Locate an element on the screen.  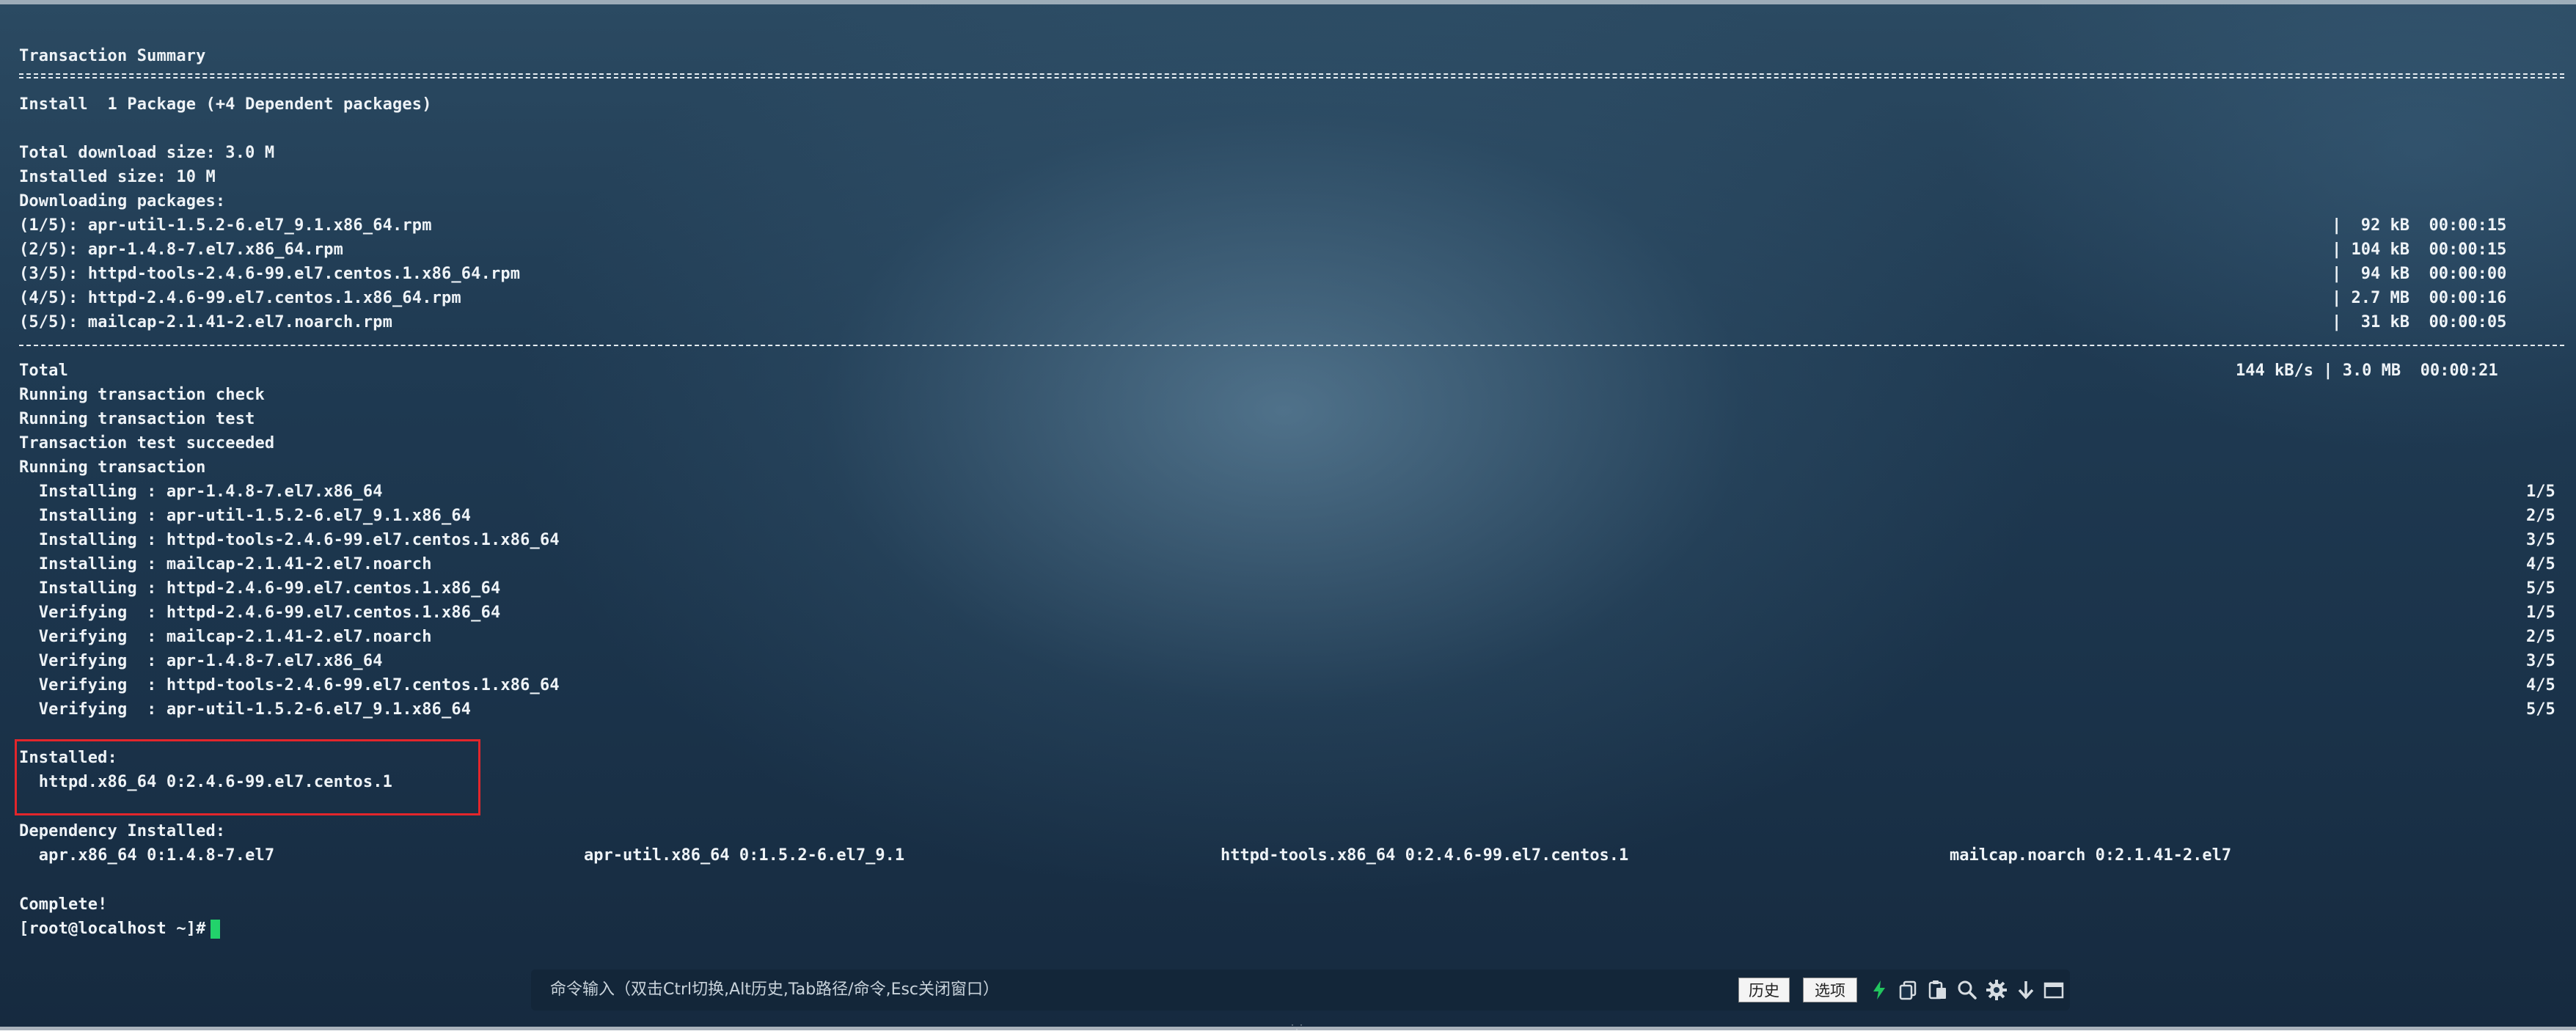
download-row-name: (2/5): apr-1.4.8-7.el7.x86_64.rpm is located at coordinates (181, 250).